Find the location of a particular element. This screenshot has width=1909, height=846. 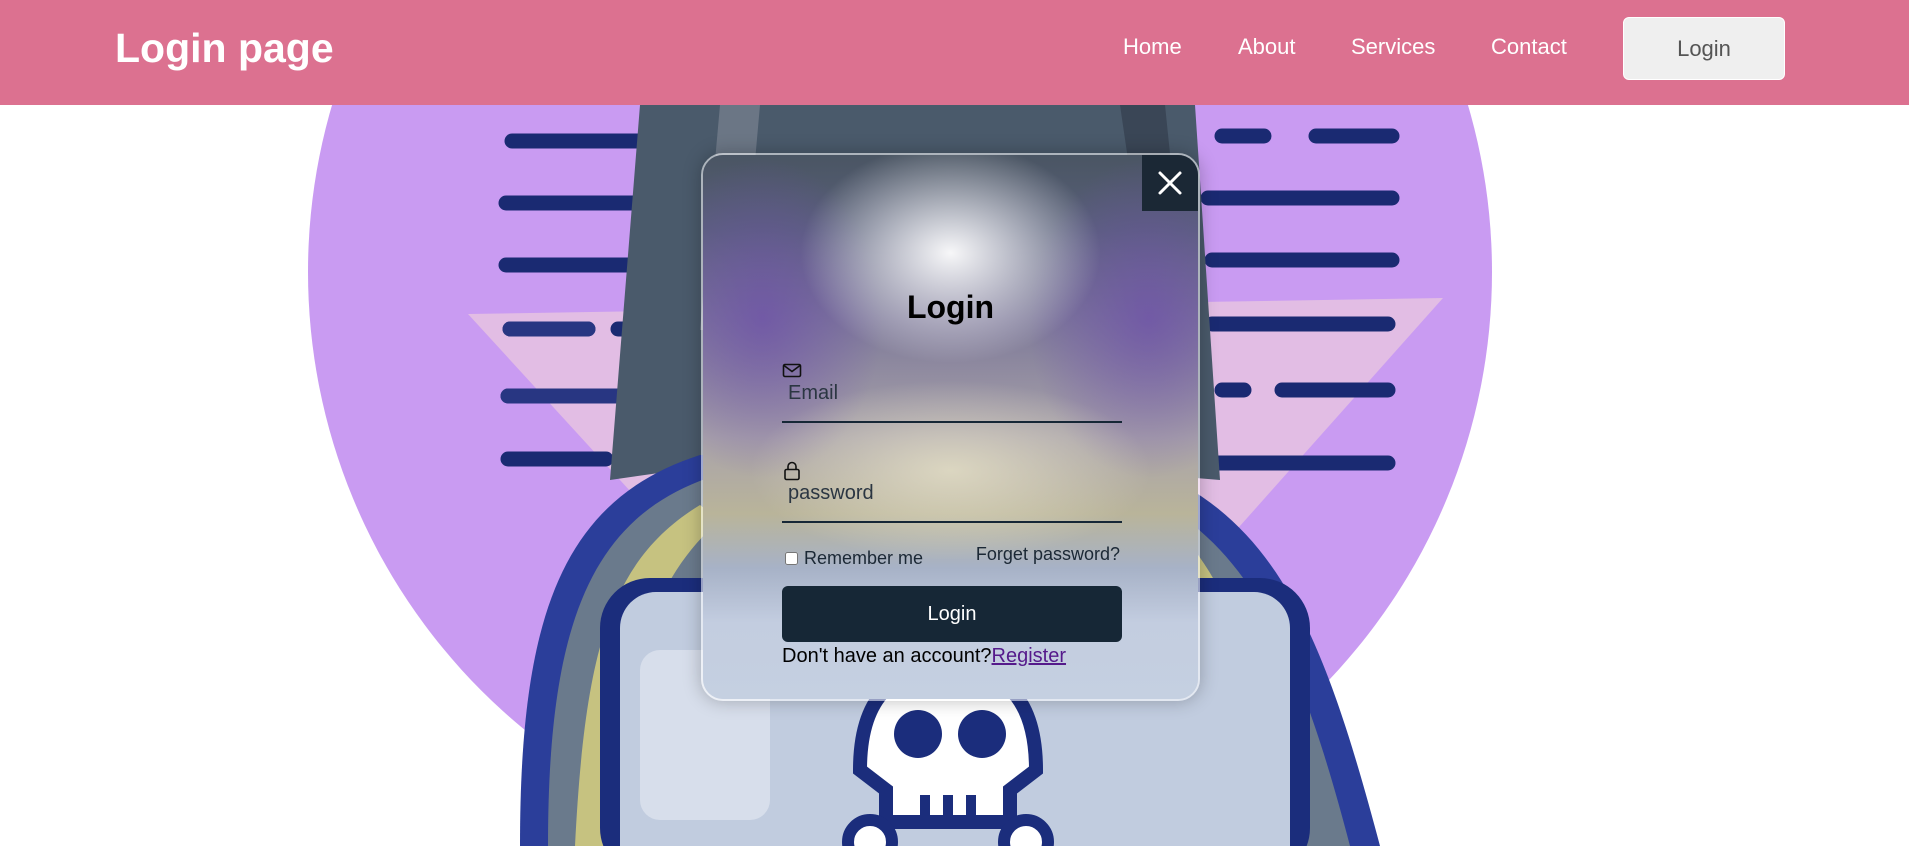

register-prompt: Don't have an account? is located at coordinates (887, 656).